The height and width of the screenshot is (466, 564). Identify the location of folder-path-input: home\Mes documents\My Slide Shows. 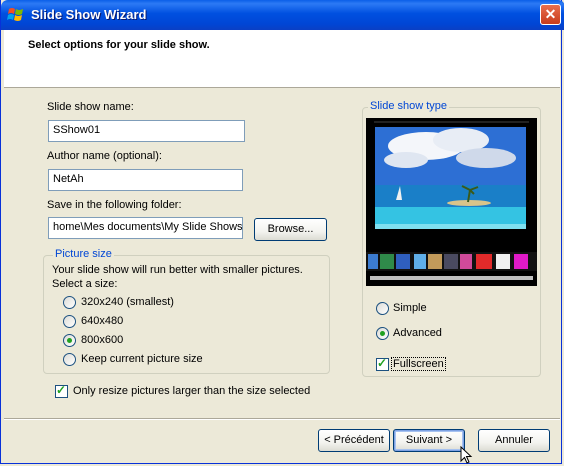
(145, 228).